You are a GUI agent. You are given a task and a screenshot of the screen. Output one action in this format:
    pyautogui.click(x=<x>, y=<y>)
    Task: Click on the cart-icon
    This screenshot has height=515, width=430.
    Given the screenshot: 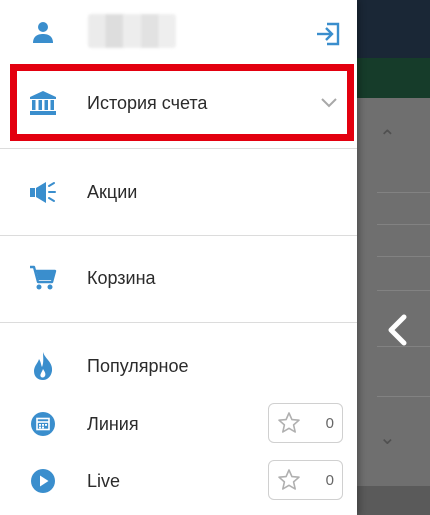 What is the action you would take?
    pyautogui.click(x=43, y=278)
    